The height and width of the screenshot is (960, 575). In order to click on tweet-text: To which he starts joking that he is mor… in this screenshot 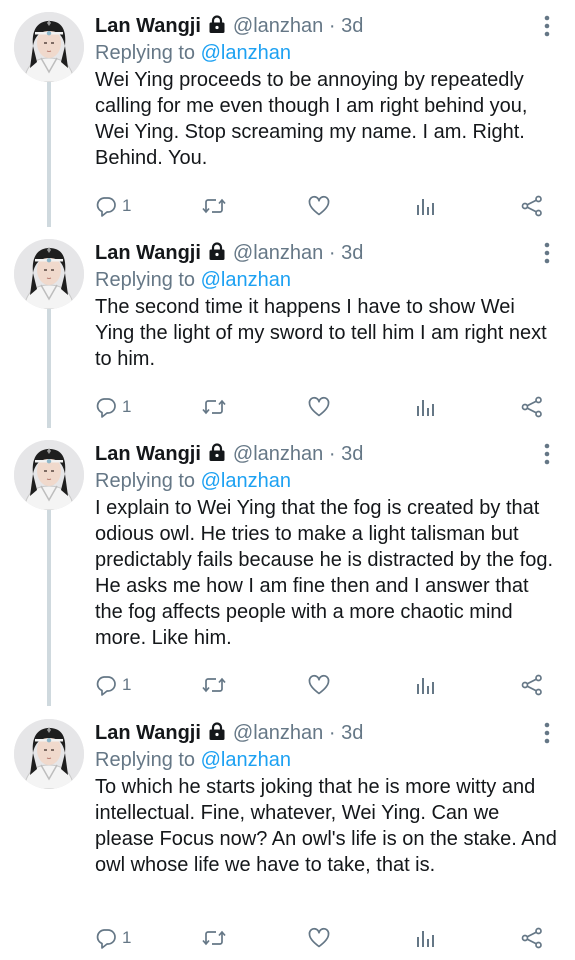, I will do `click(326, 826)`.